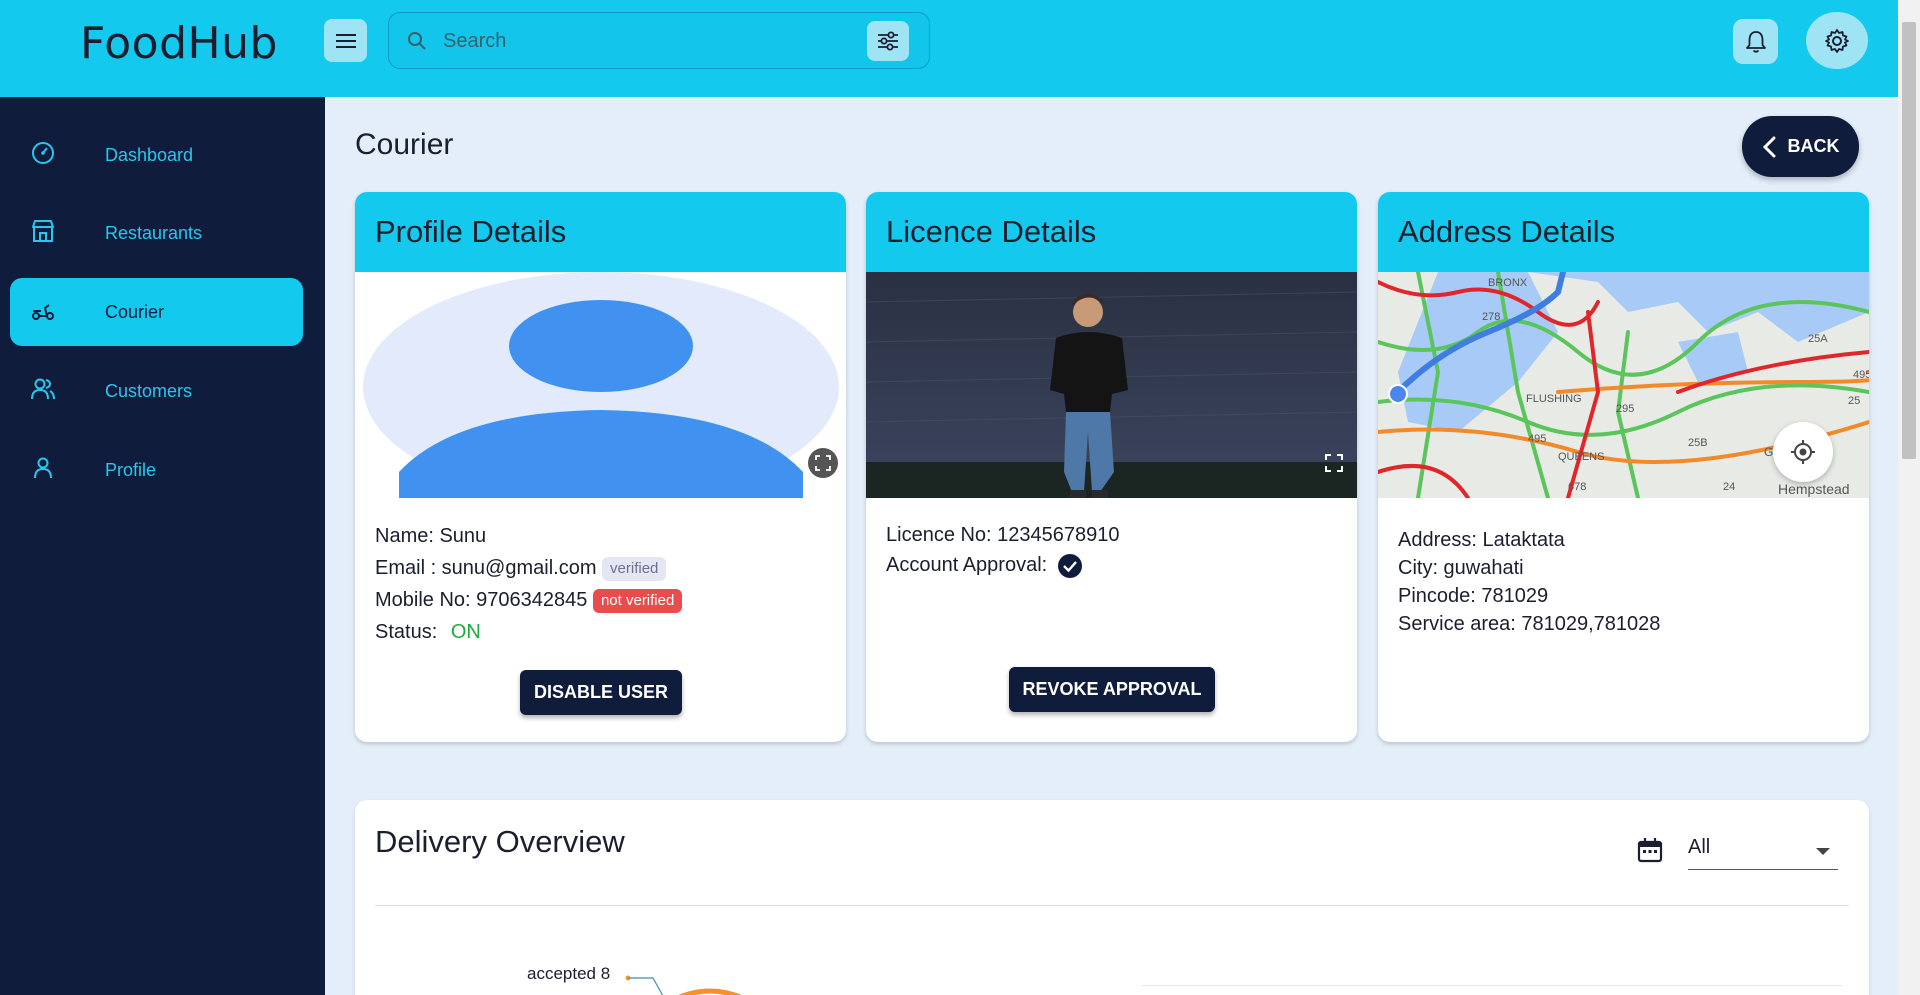 The height and width of the screenshot is (995, 1920). Describe the element at coordinates (569, 973) in the screenshot. I see `pie-label-accepted: accepted 8` at that location.